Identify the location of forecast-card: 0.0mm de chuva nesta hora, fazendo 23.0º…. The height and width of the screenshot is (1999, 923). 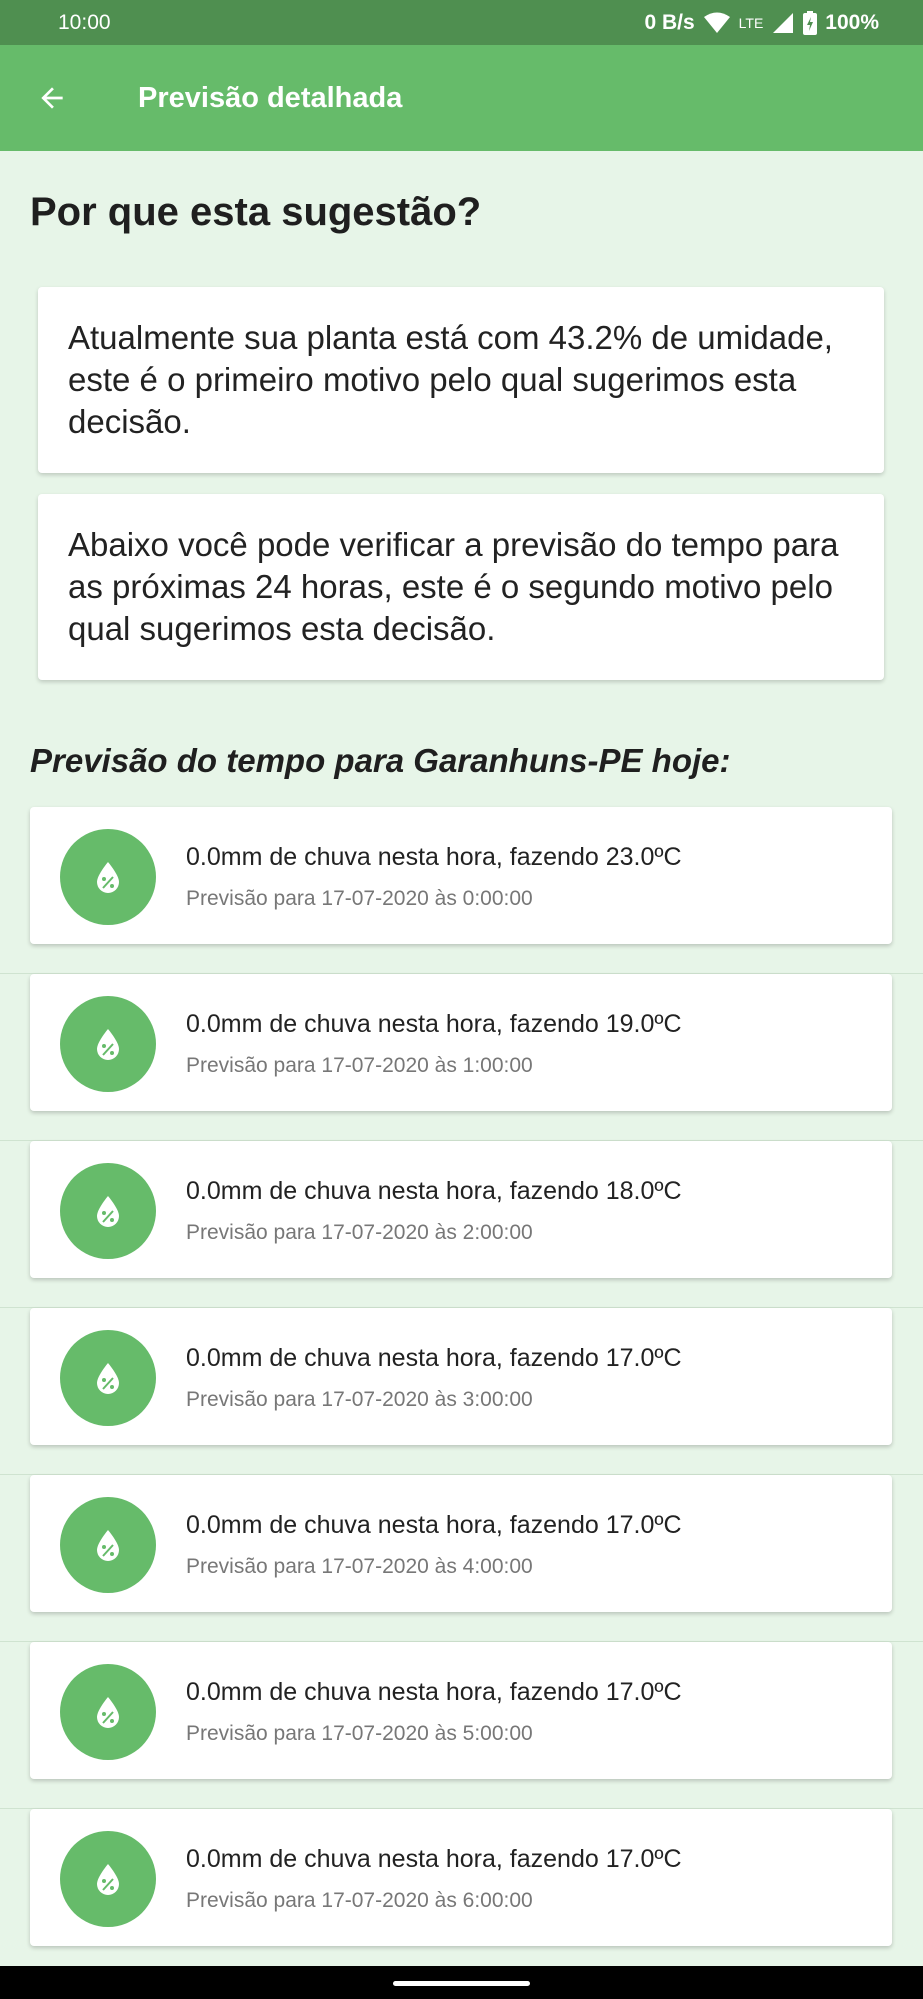
(461, 875).